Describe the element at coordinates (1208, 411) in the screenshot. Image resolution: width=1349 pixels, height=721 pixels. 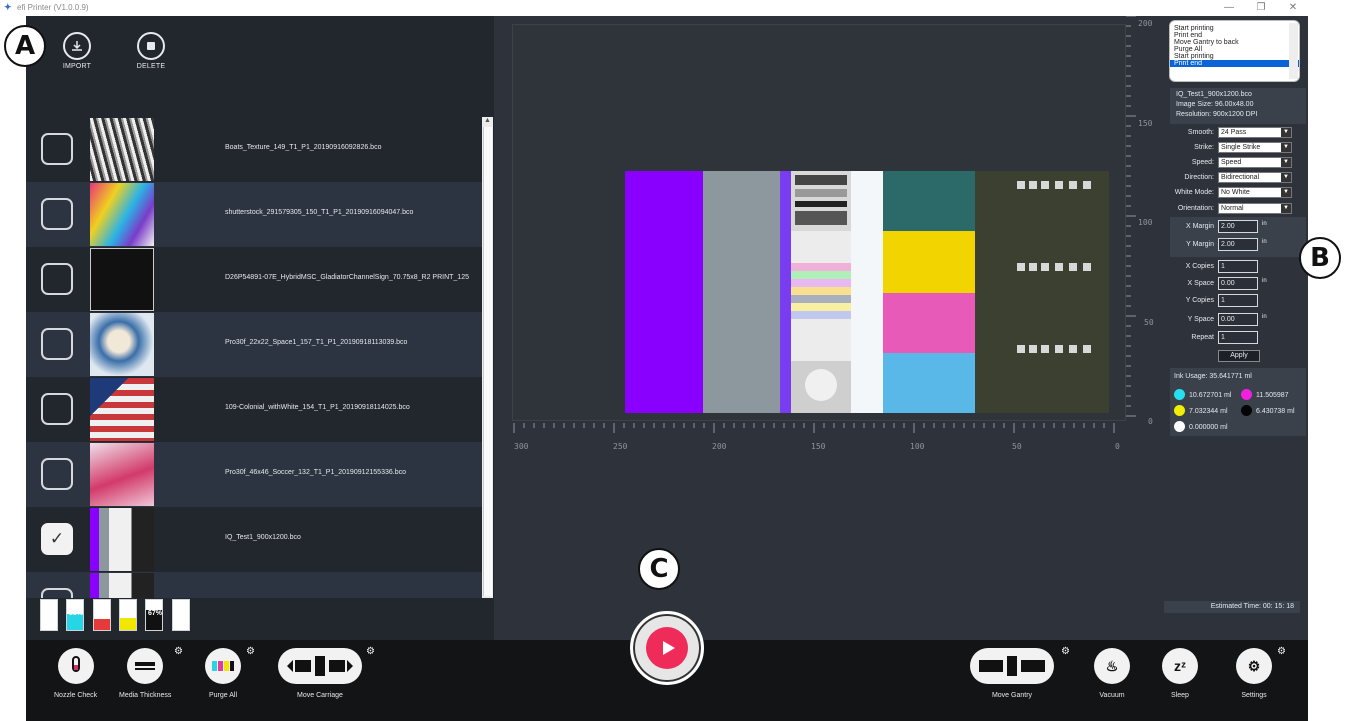
I see `yellow-usage: 7.032344 ml` at that location.